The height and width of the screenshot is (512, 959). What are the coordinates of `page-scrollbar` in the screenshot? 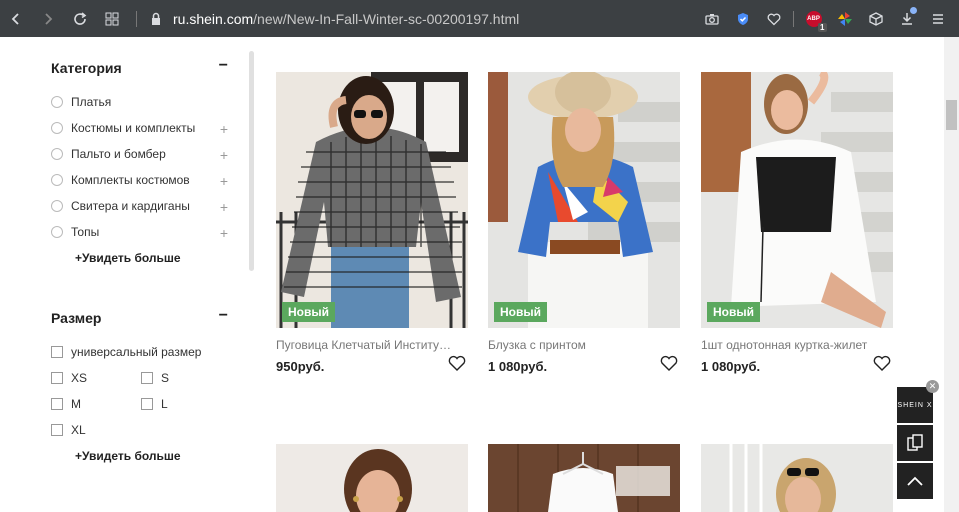 It's located at (951, 274).